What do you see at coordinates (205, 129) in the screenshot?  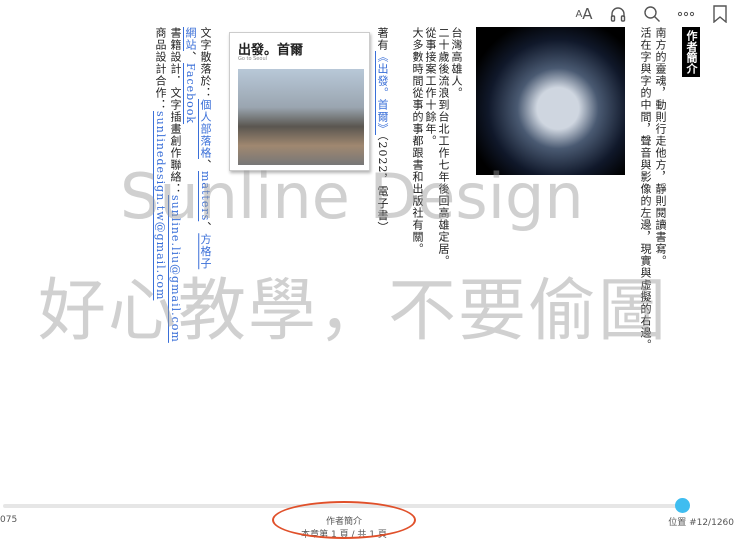 I see `blog-link: 個人部落格` at bounding box center [205, 129].